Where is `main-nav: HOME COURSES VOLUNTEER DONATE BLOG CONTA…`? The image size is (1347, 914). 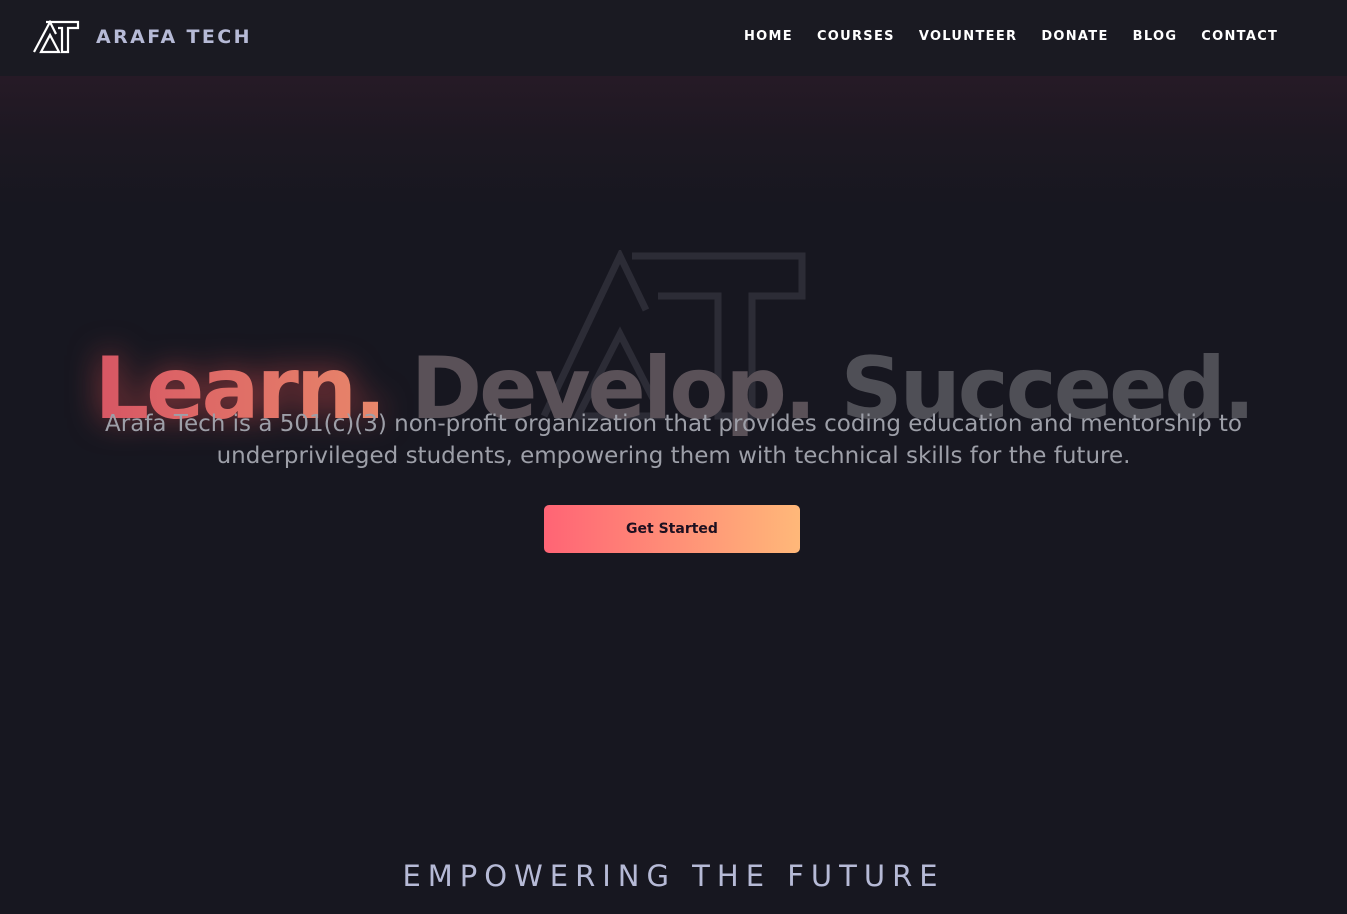
main-nav: HOME COURSES VOLUNTEER DONATE BLOG CONTA… is located at coordinates (1011, 37).